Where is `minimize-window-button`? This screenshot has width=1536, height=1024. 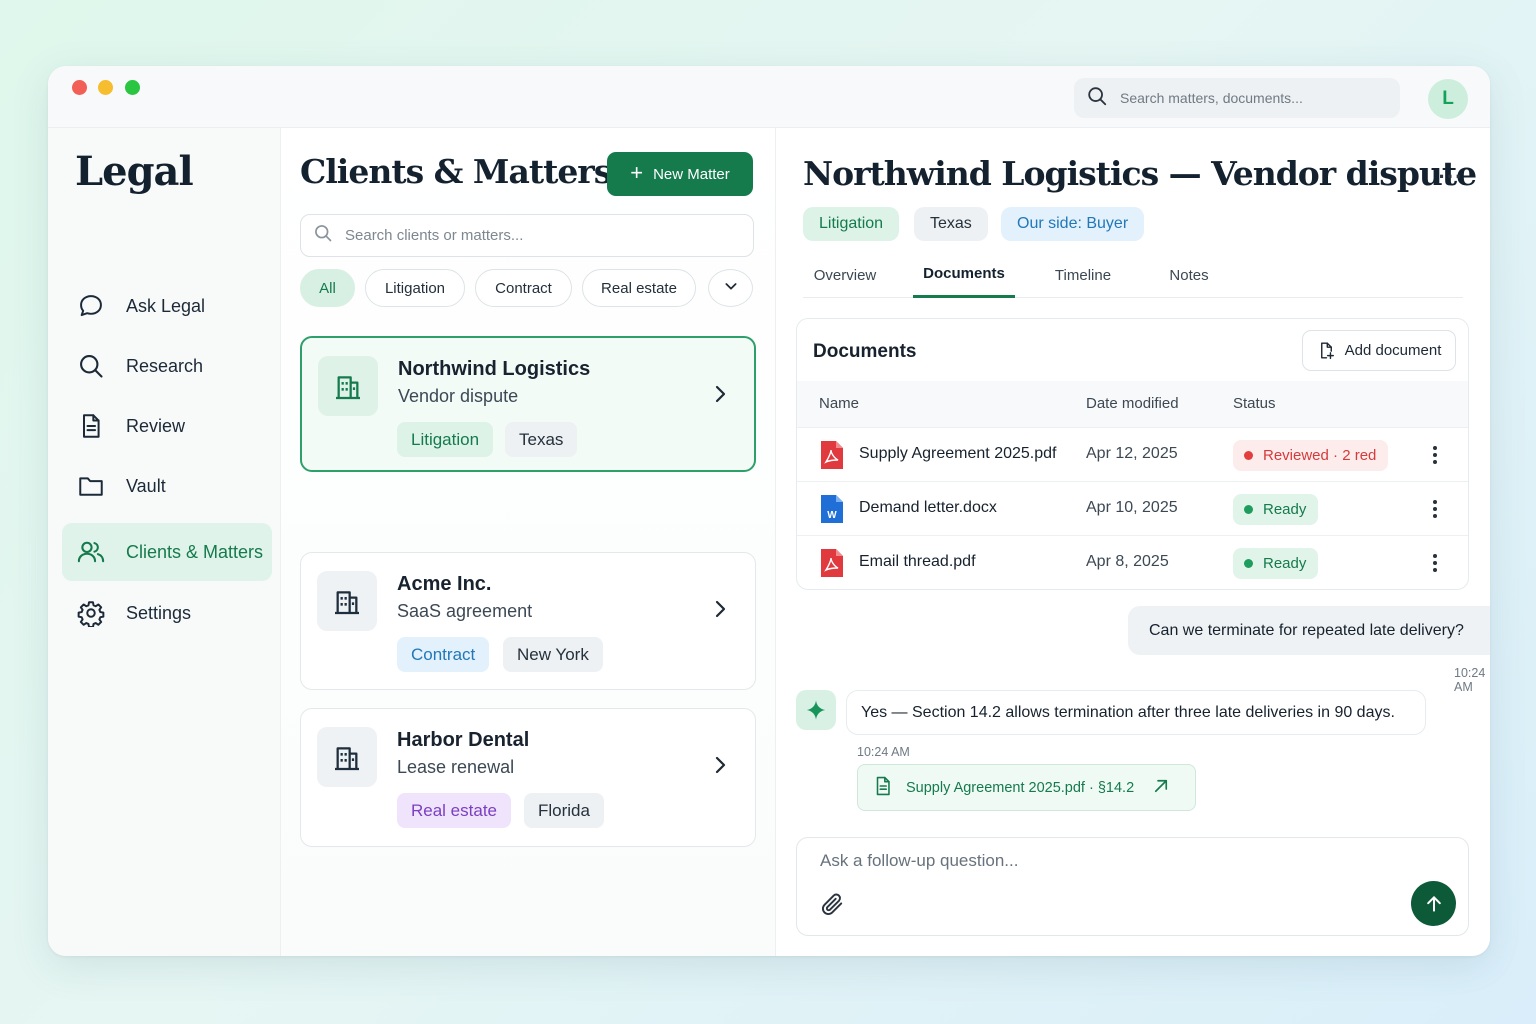 minimize-window-button is located at coordinates (105, 87).